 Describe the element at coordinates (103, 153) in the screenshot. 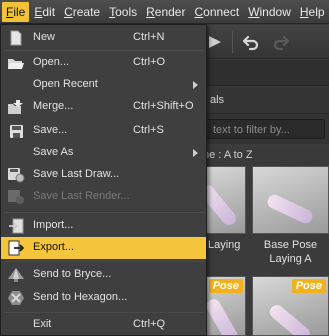

I see `menu-item-save-as: Save As` at that location.